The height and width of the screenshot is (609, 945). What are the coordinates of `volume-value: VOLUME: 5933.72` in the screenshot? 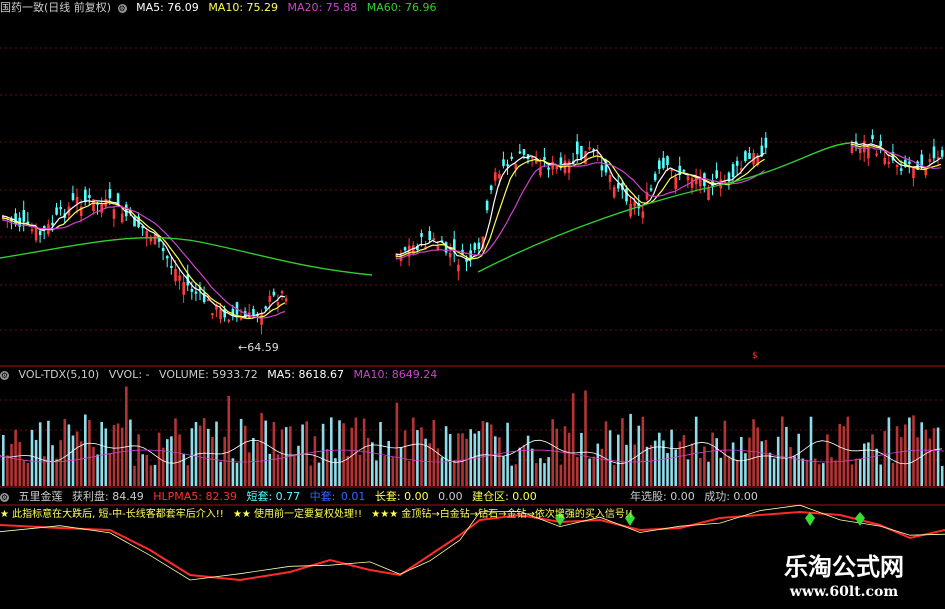 It's located at (208, 374).